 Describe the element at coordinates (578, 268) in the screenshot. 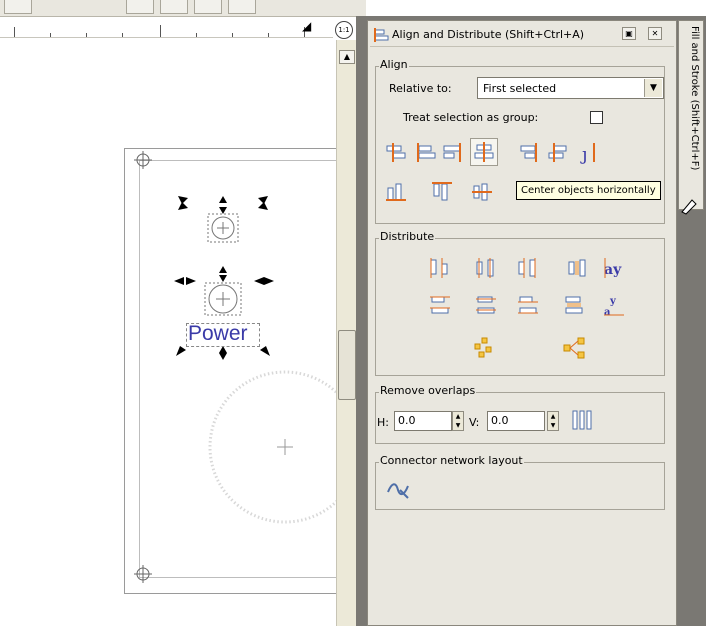

I see `make-horizontal-gaps-equal-icon` at that location.